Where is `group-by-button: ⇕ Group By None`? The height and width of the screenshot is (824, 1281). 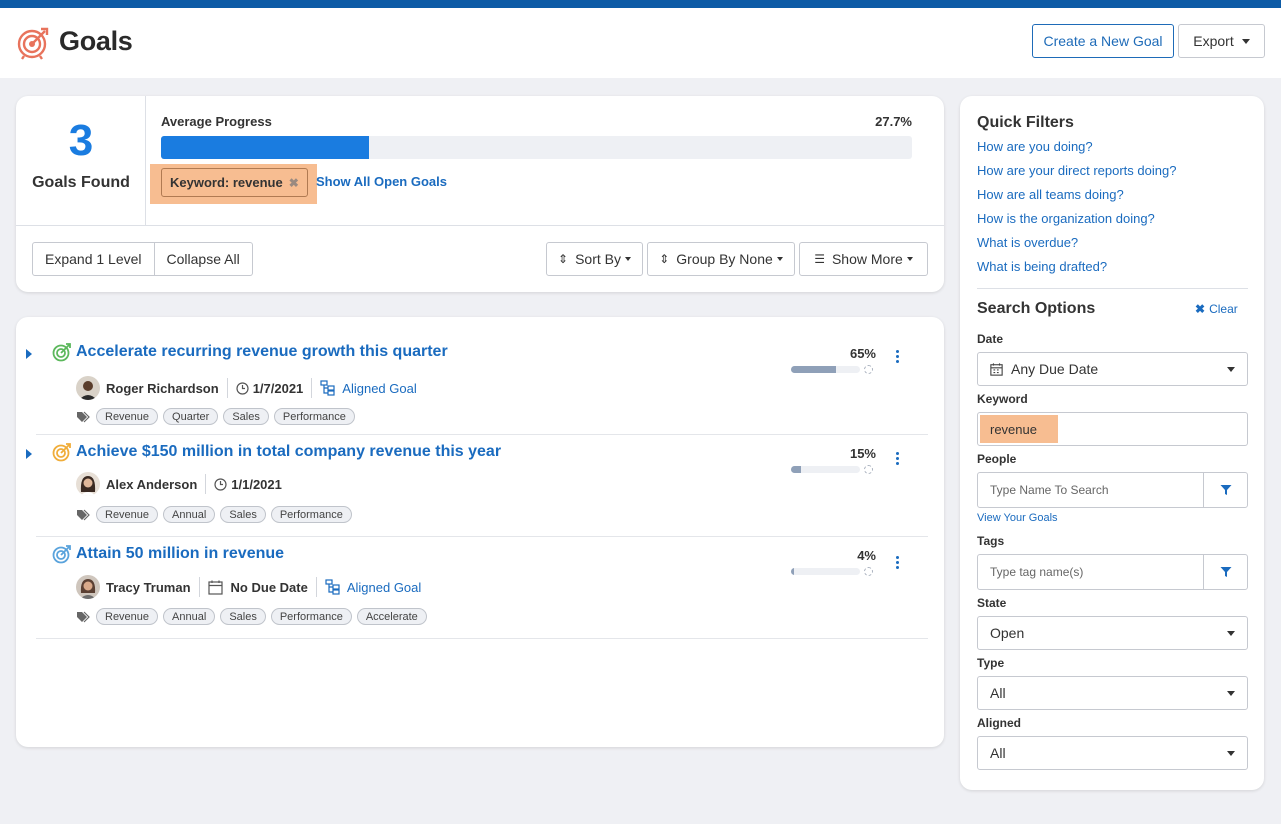
group-by-button: ⇕ Group By None is located at coordinates (721, 259).